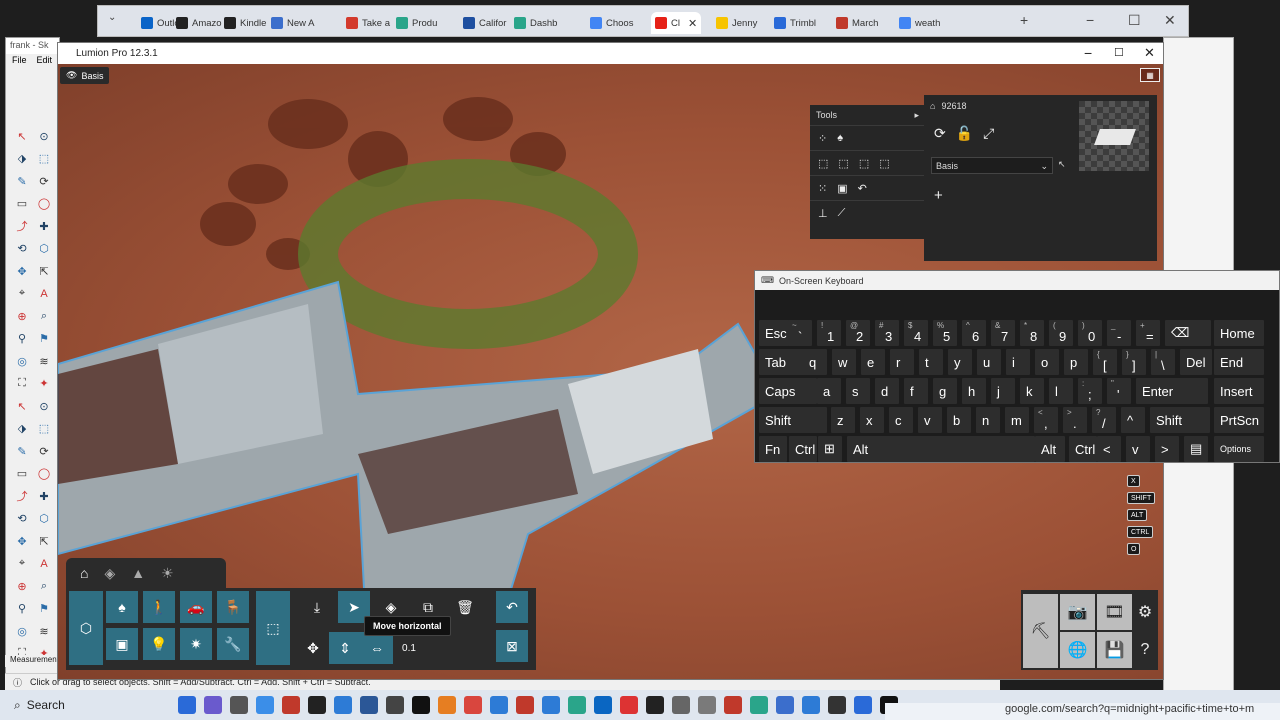 The width and height of the screenshot is (1280, 720). I want to click on osk-key: Home, so click(1239, 333).